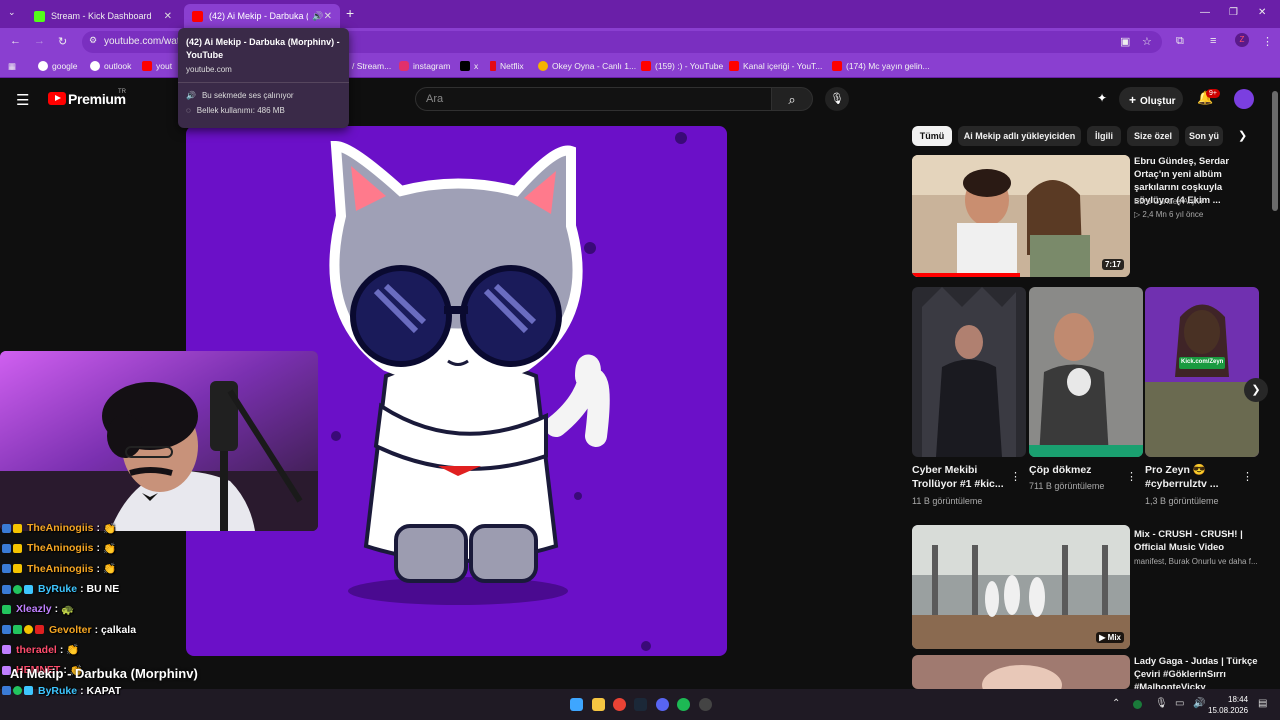 The image size is (1280, 720). I want to click on voice-search-button: 🎙, so click(837, 99).